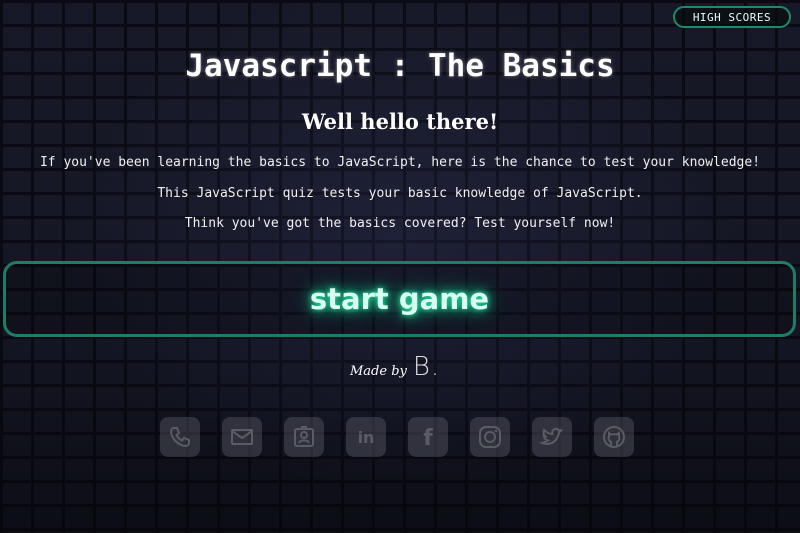  I want to click on svg-text: in, so click(366, 437).